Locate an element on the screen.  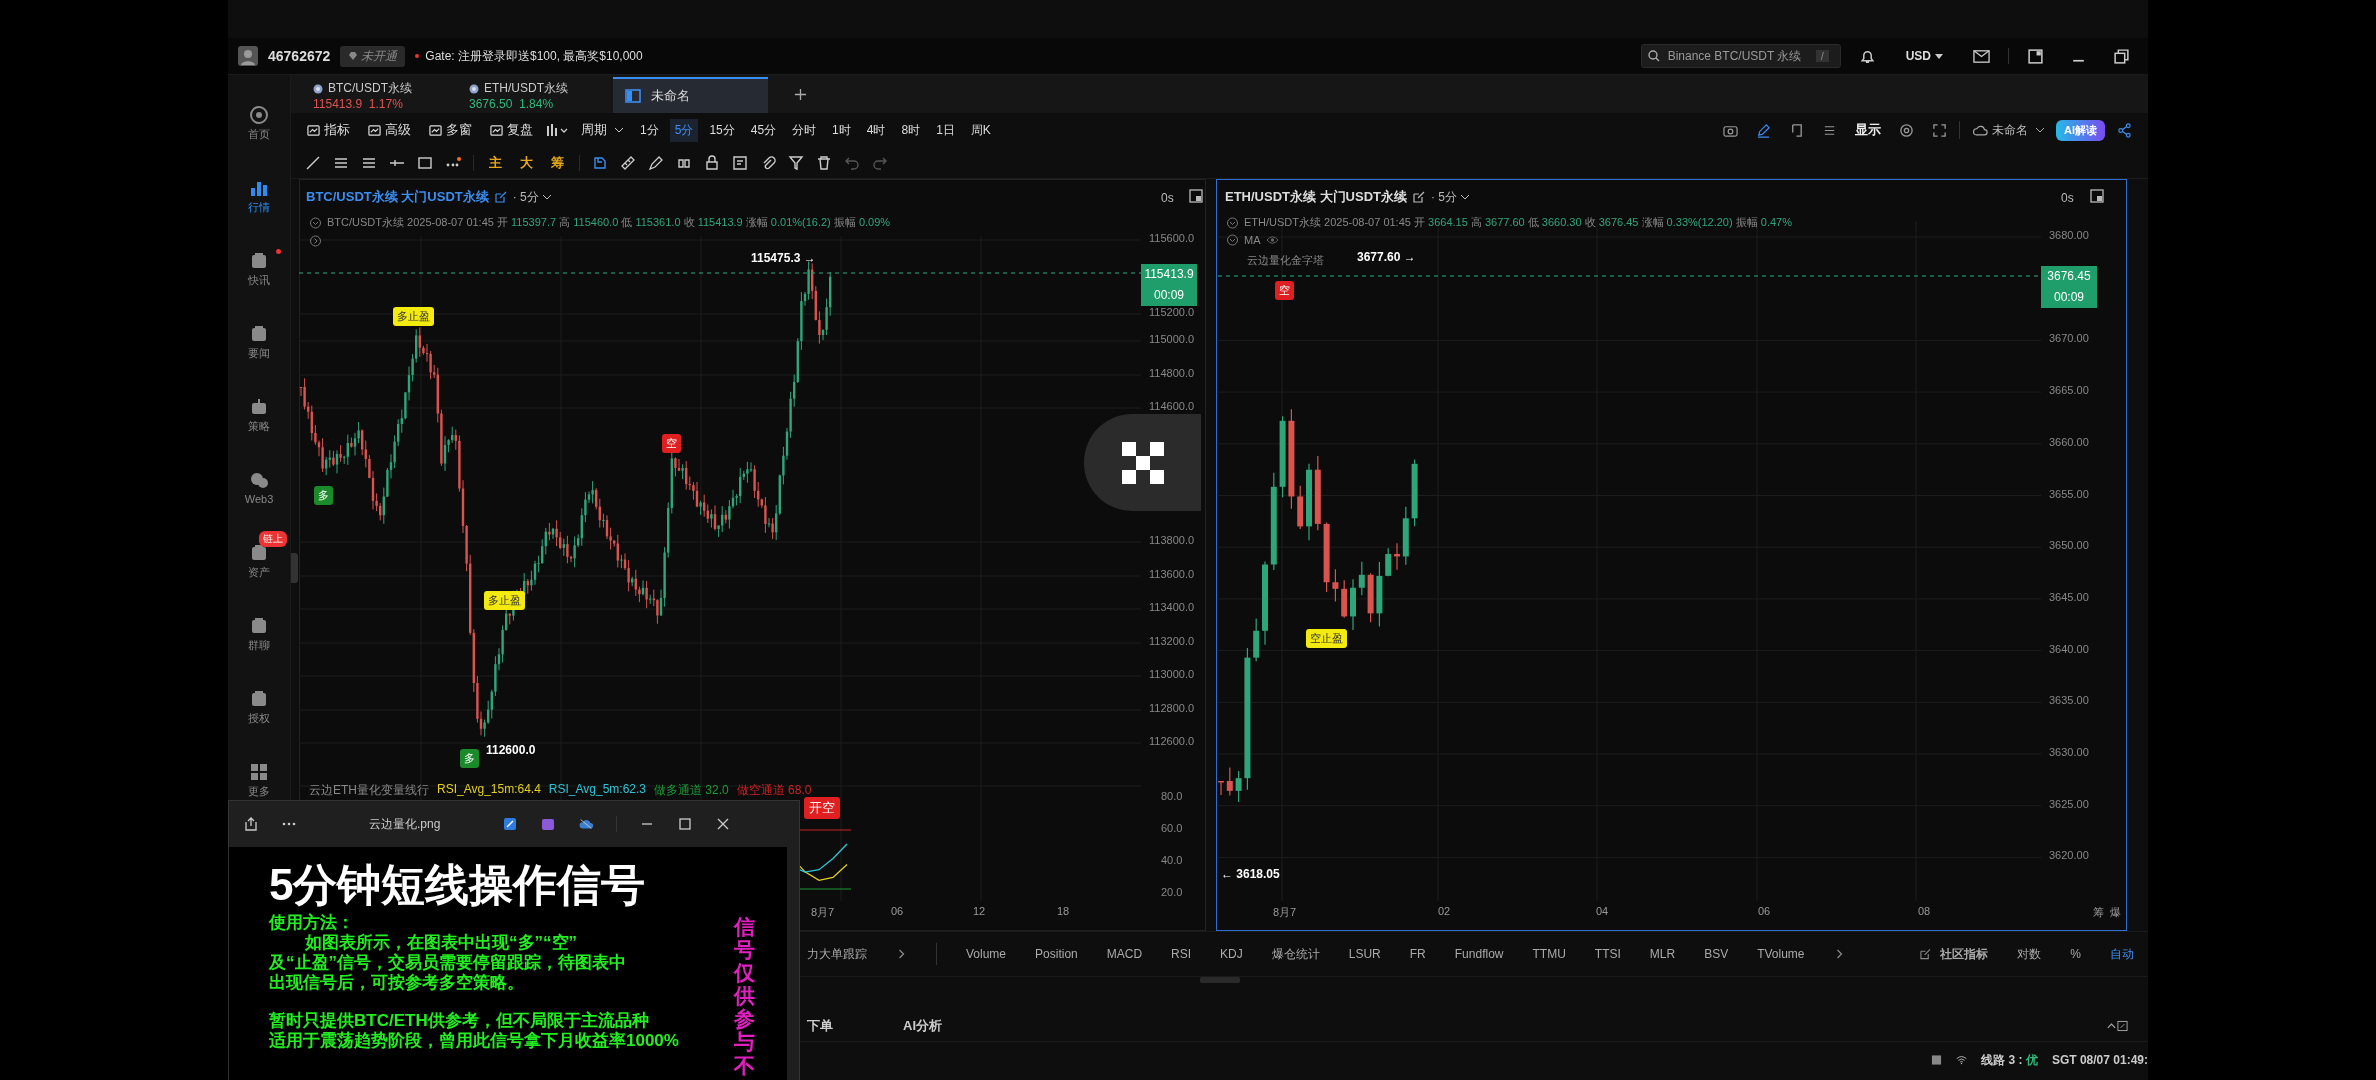
axis-label: 08 is located at coordinates (1924, 911).